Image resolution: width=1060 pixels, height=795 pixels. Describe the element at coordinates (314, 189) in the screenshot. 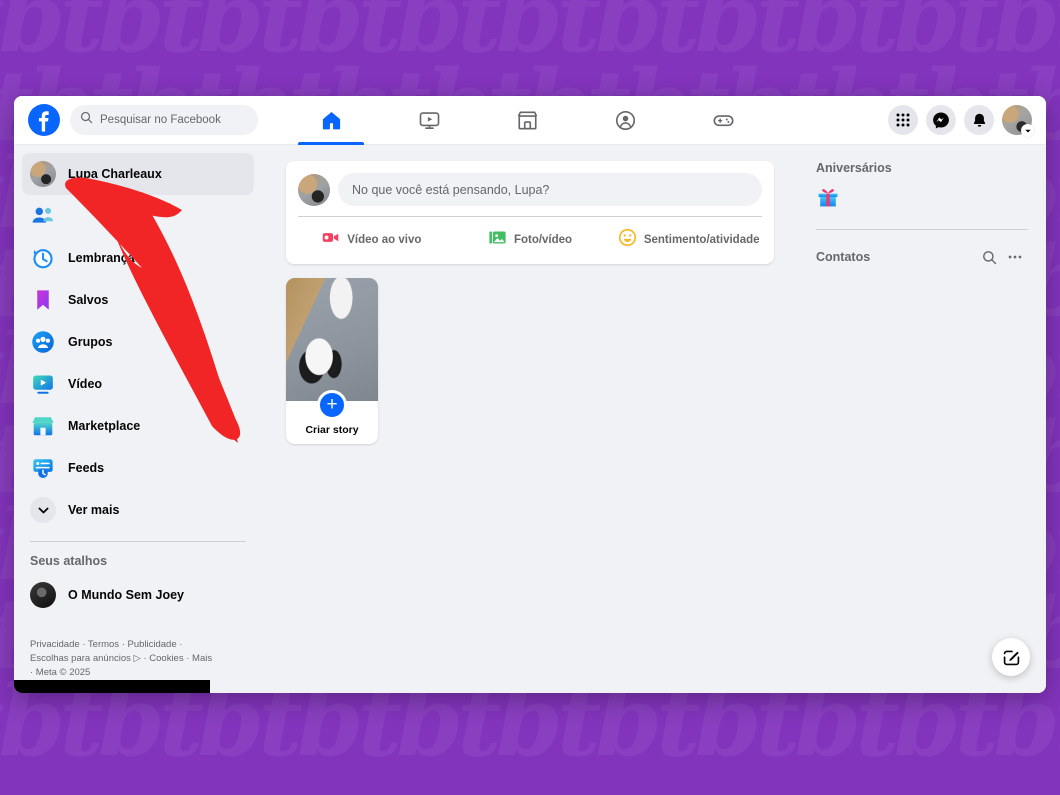

I see `composer-avatar-icon` at that location.